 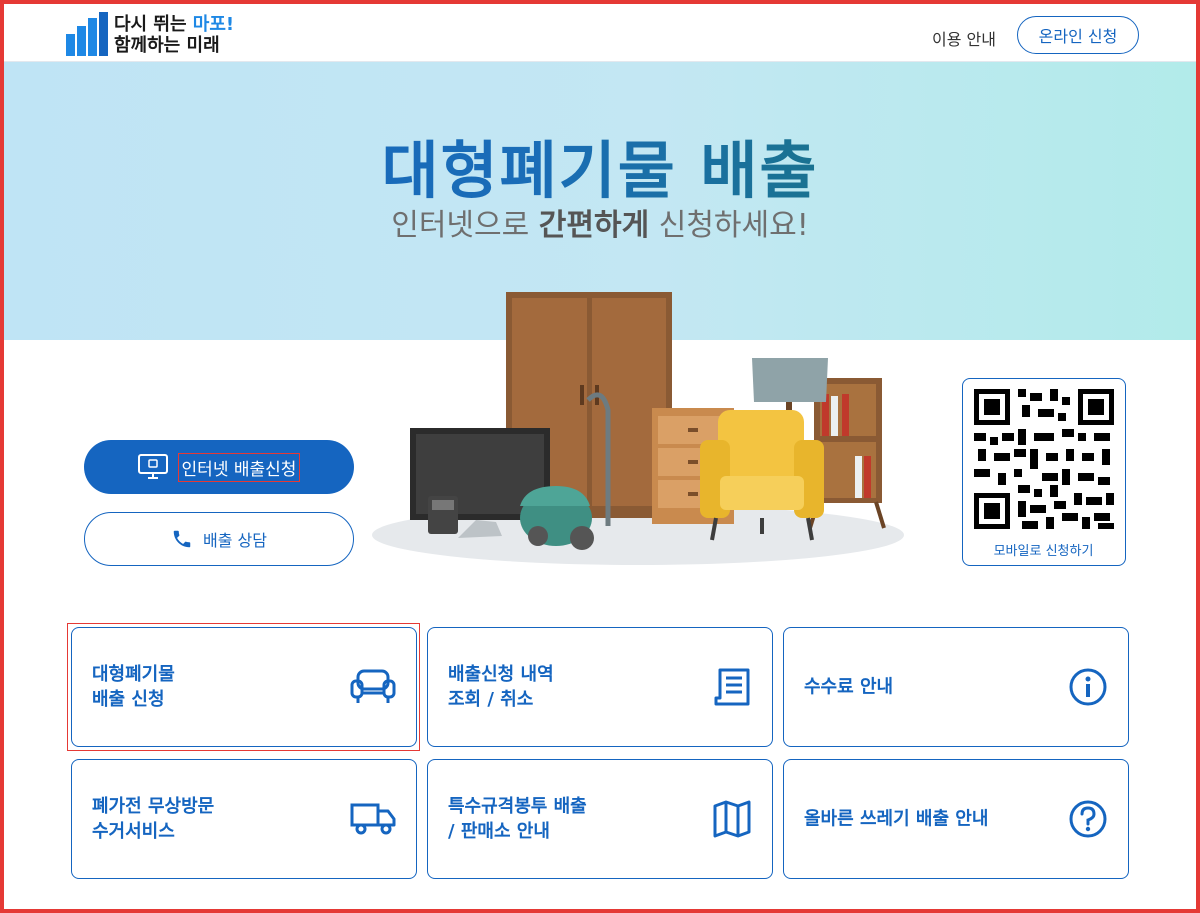 I want to click on card-label: 올바른 쓰레기 배출 안내, so click(x=896, y=819).